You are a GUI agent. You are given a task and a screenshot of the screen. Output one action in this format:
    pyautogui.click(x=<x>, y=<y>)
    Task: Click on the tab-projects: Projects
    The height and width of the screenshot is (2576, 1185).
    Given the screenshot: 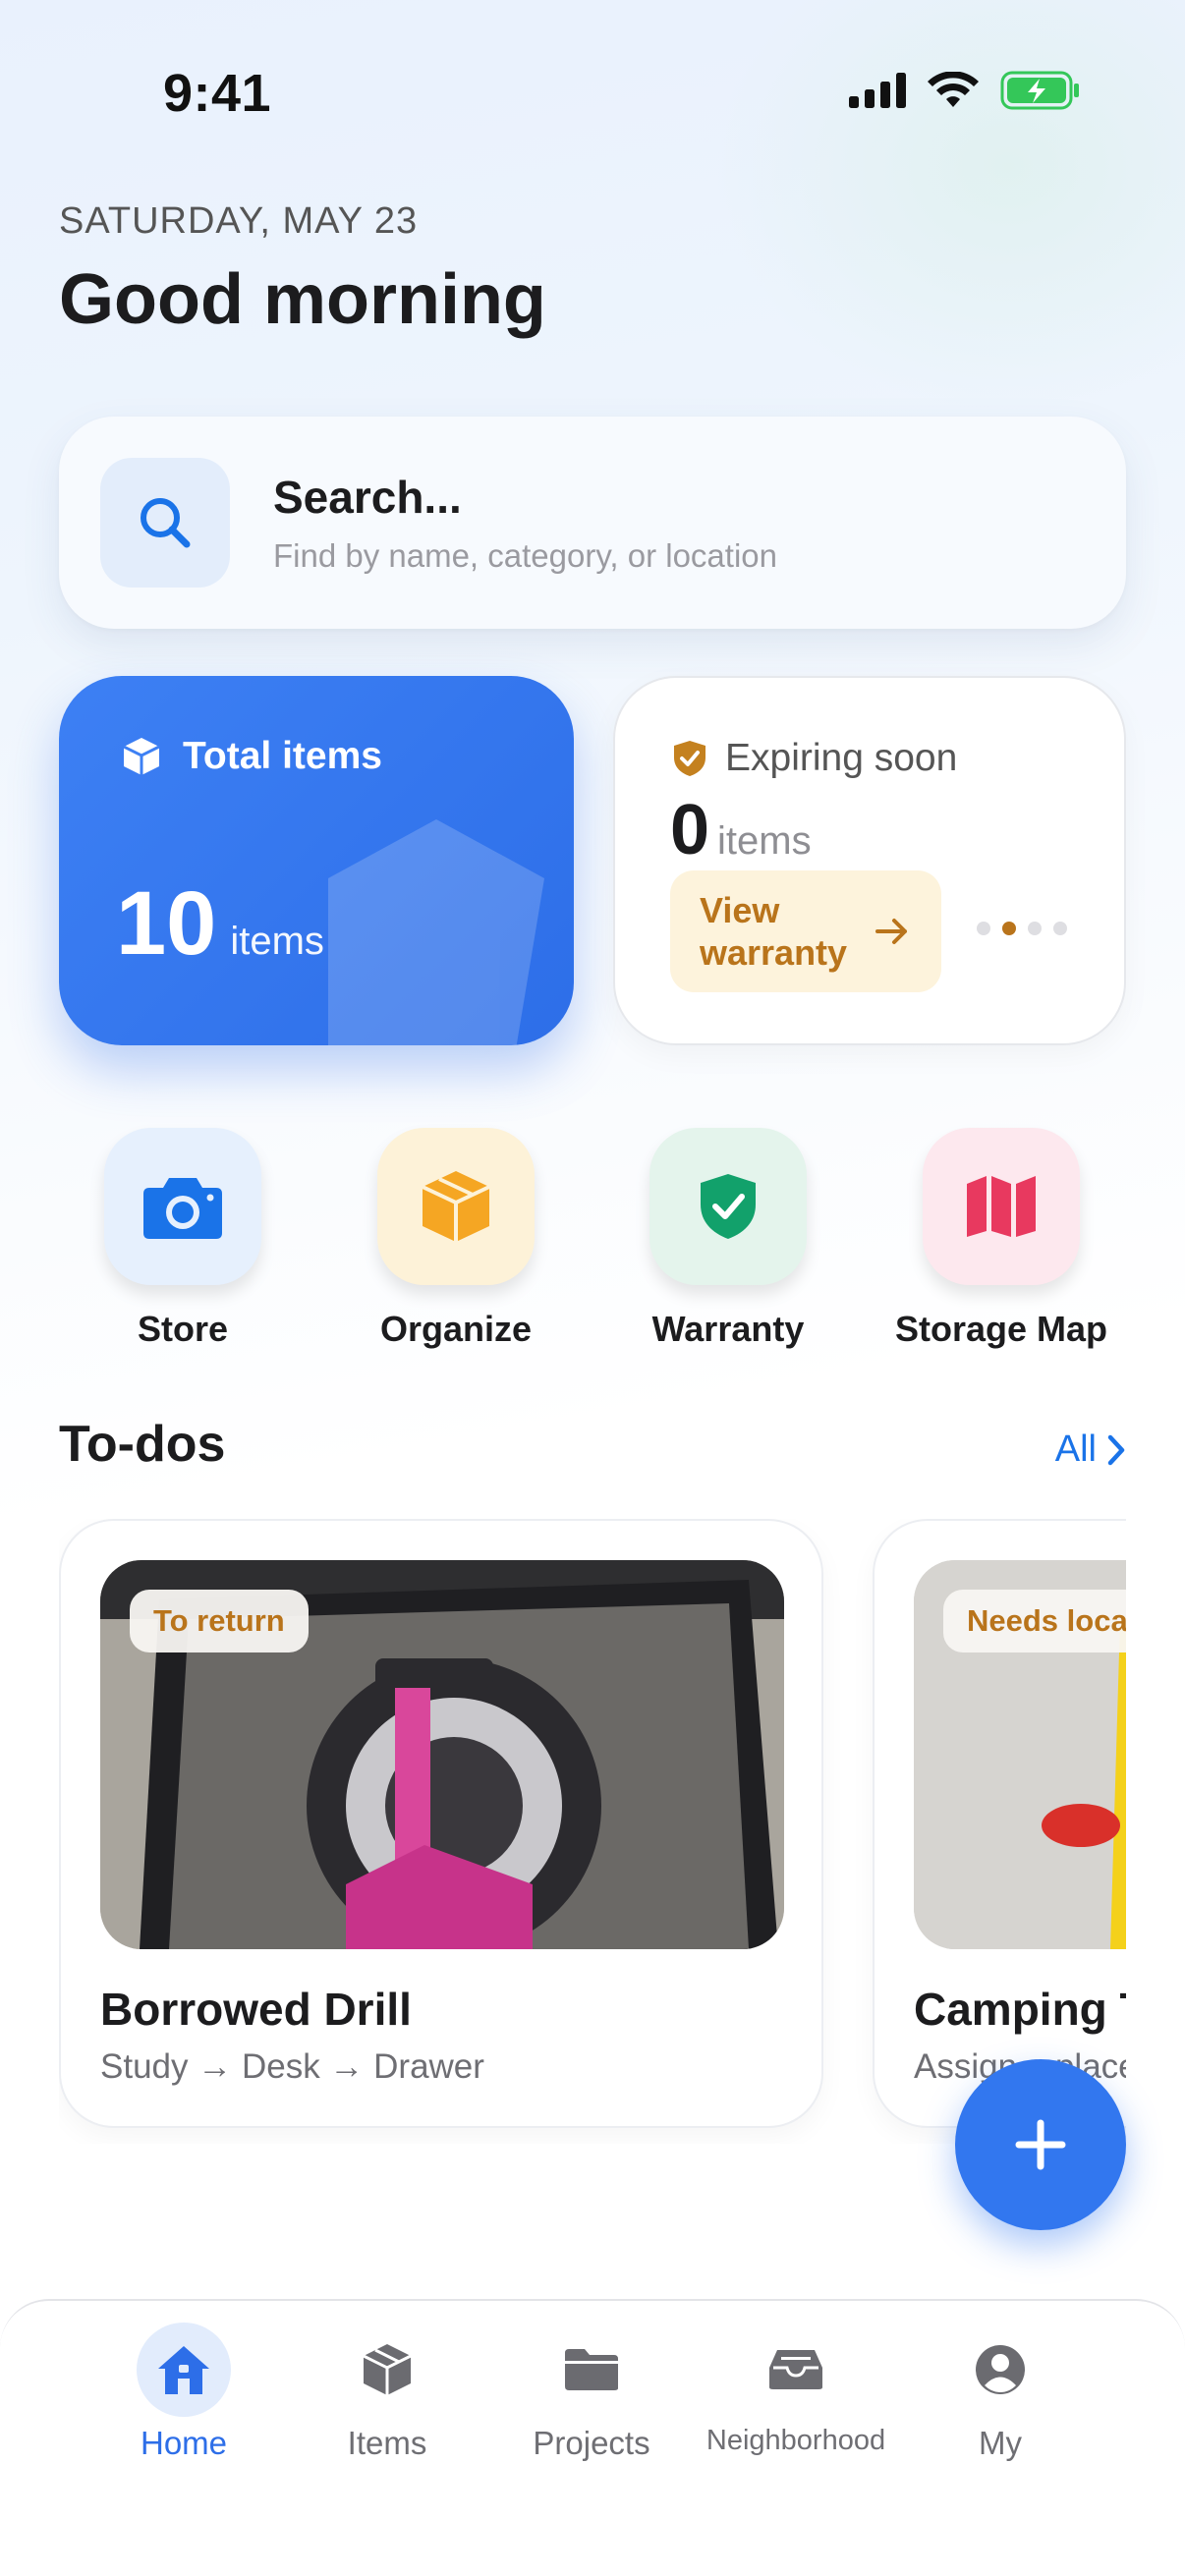 What is the action you would take?
    pyautogui.click(x=592, y=2391)
    